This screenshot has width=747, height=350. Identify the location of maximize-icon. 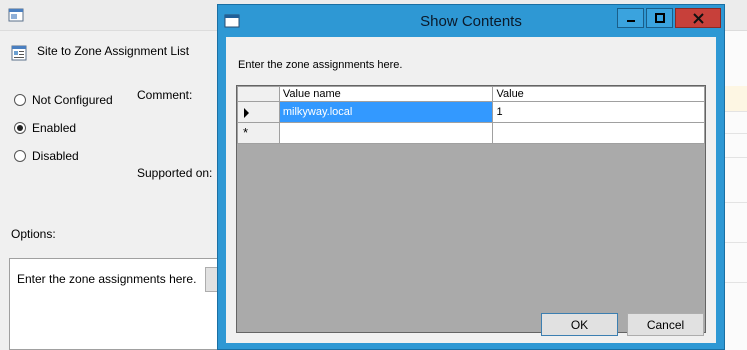
(659, 18).